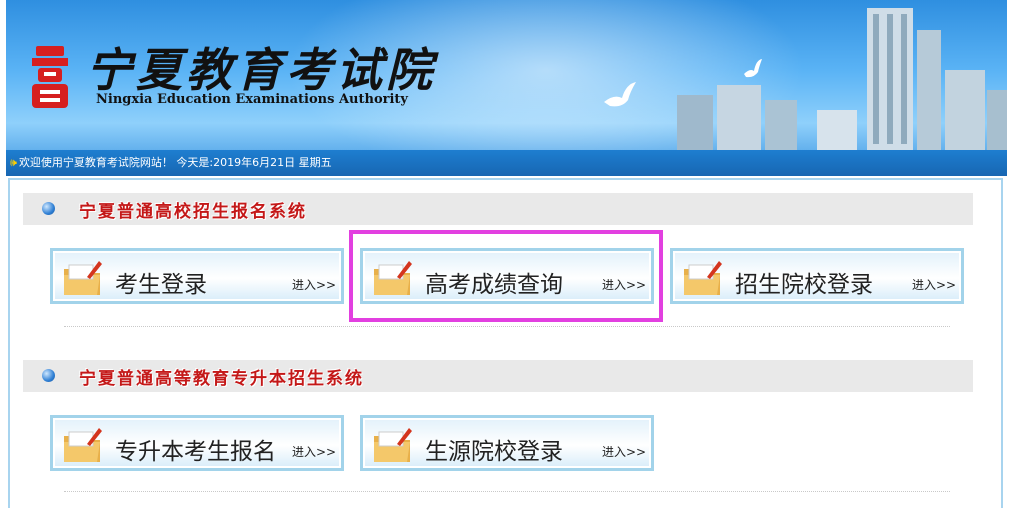 The width and height of the screenshot is (1019, 508). What do you see at coordinates (252, 99) in the screenshot?
I see `org-name-en: Ningxia Education Examinations Authority` at bounding box center [252, 99].